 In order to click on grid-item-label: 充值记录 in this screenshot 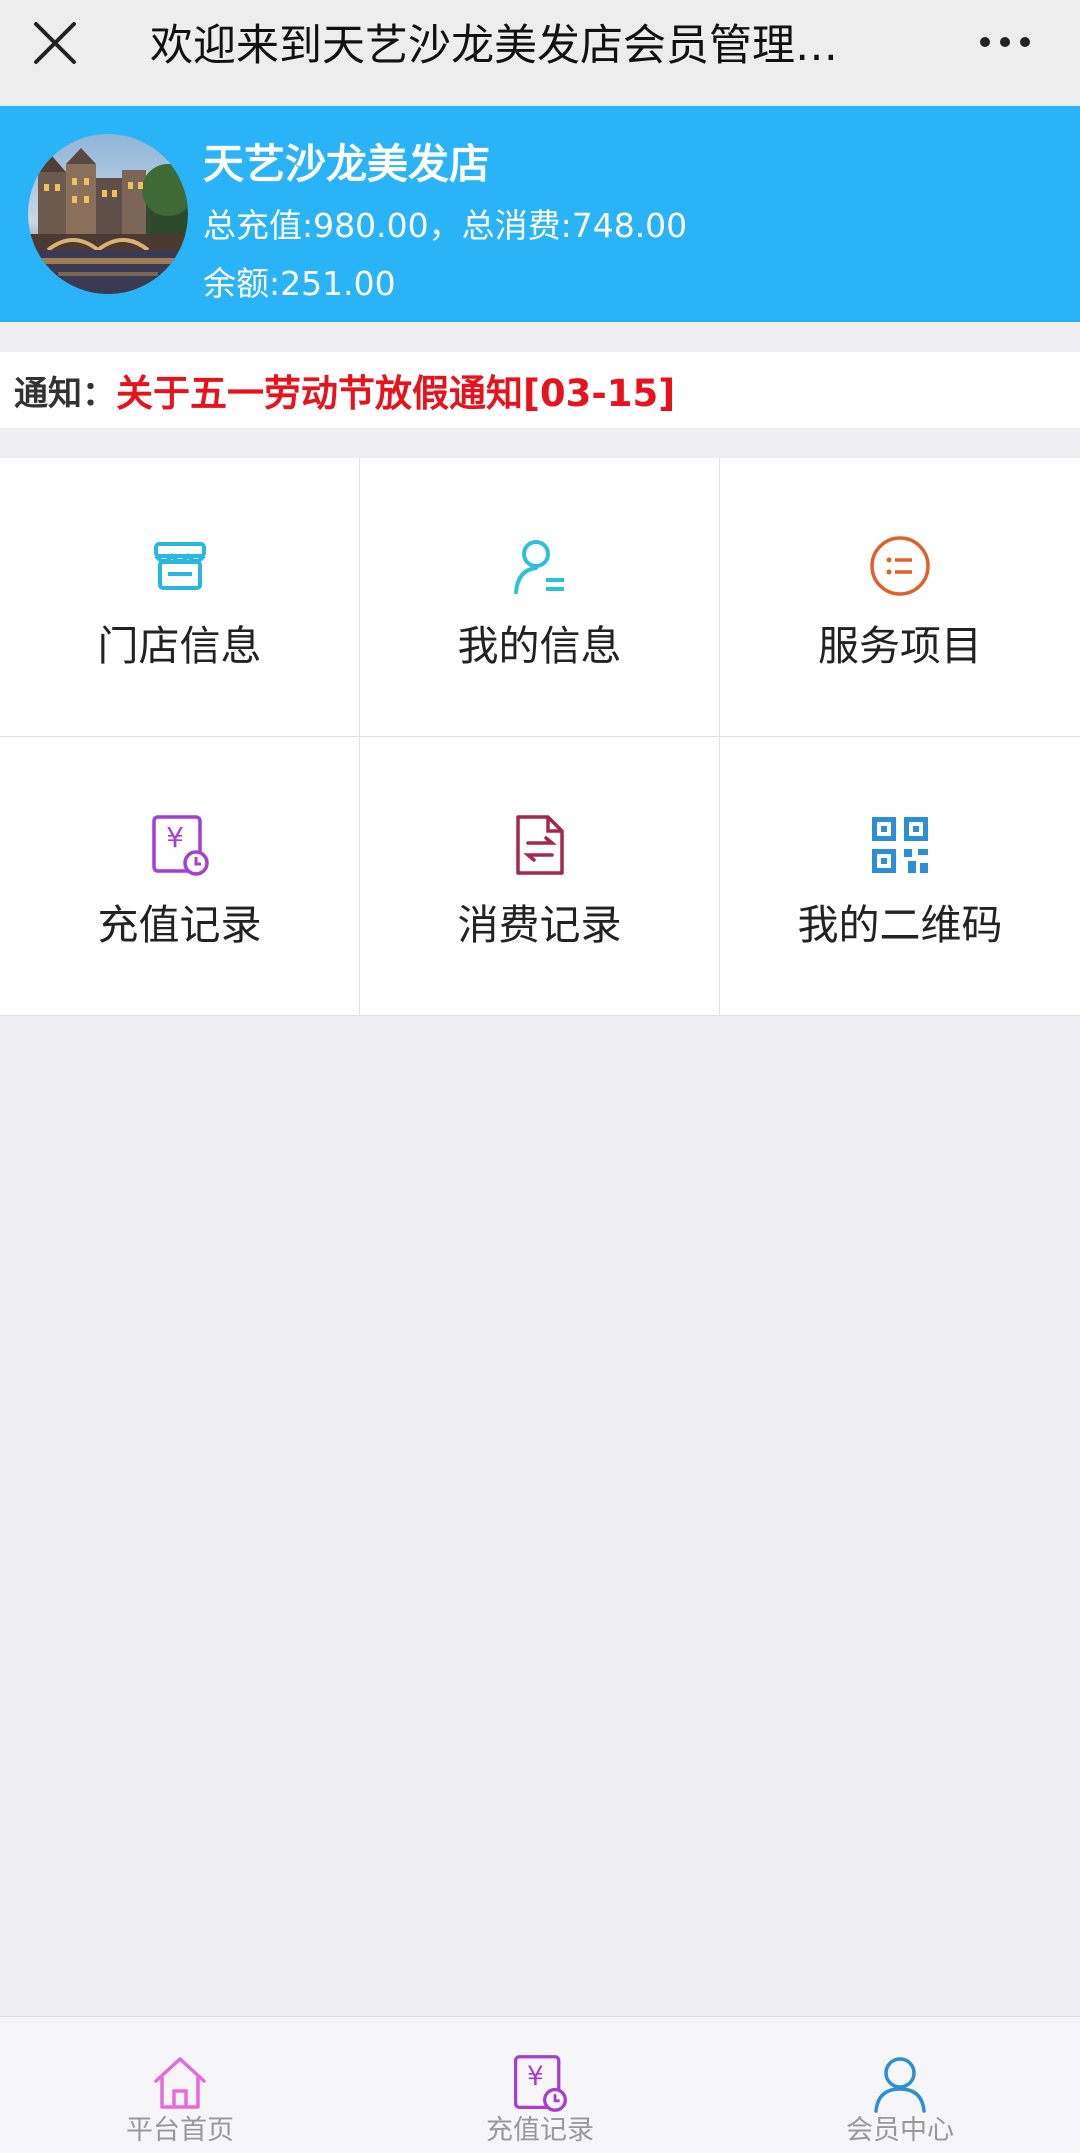, I will do `click(179, 925)`.